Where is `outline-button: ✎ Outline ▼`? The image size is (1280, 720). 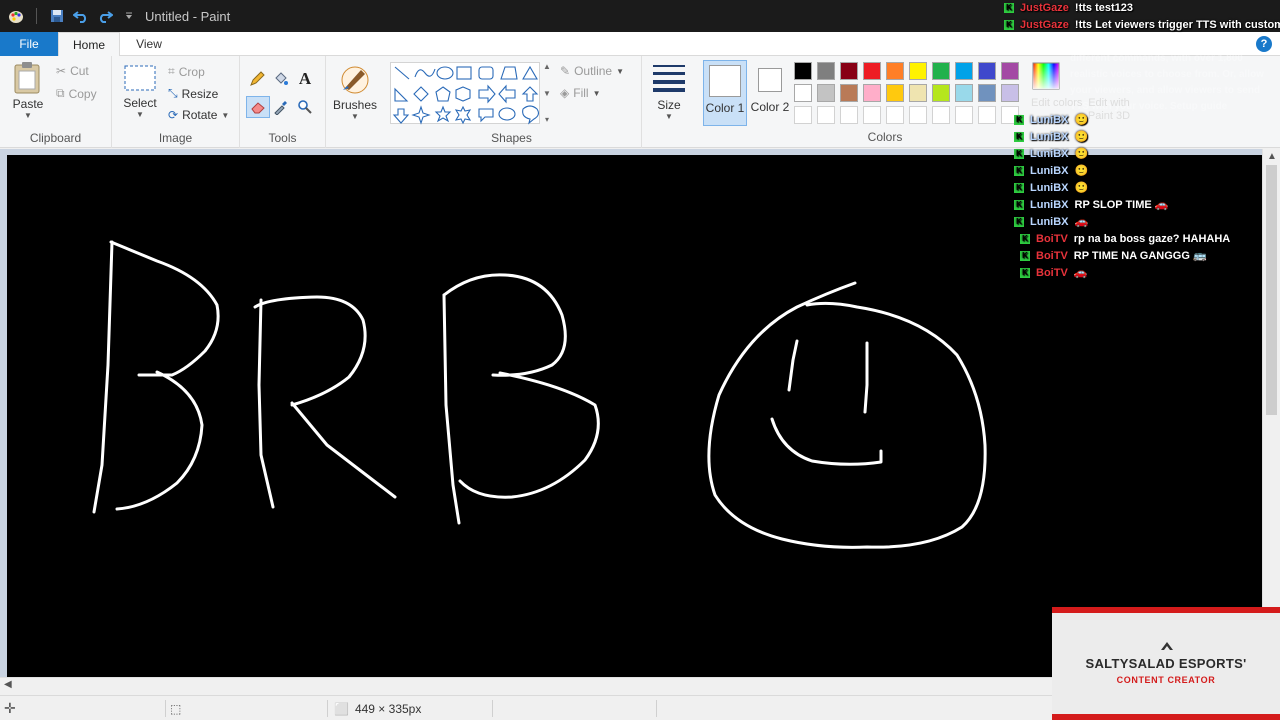 outline-button: ✎ Outline ▼ is located at coordinates (592, 71).